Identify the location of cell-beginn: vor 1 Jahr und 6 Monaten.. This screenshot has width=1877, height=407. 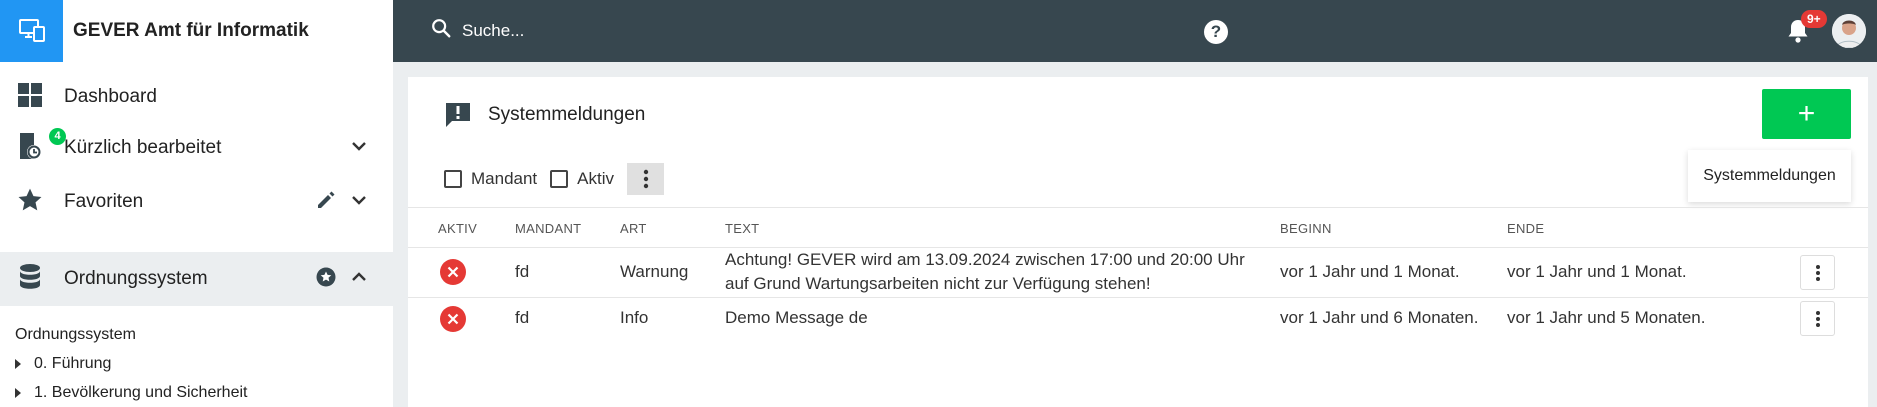
(1379, 317).